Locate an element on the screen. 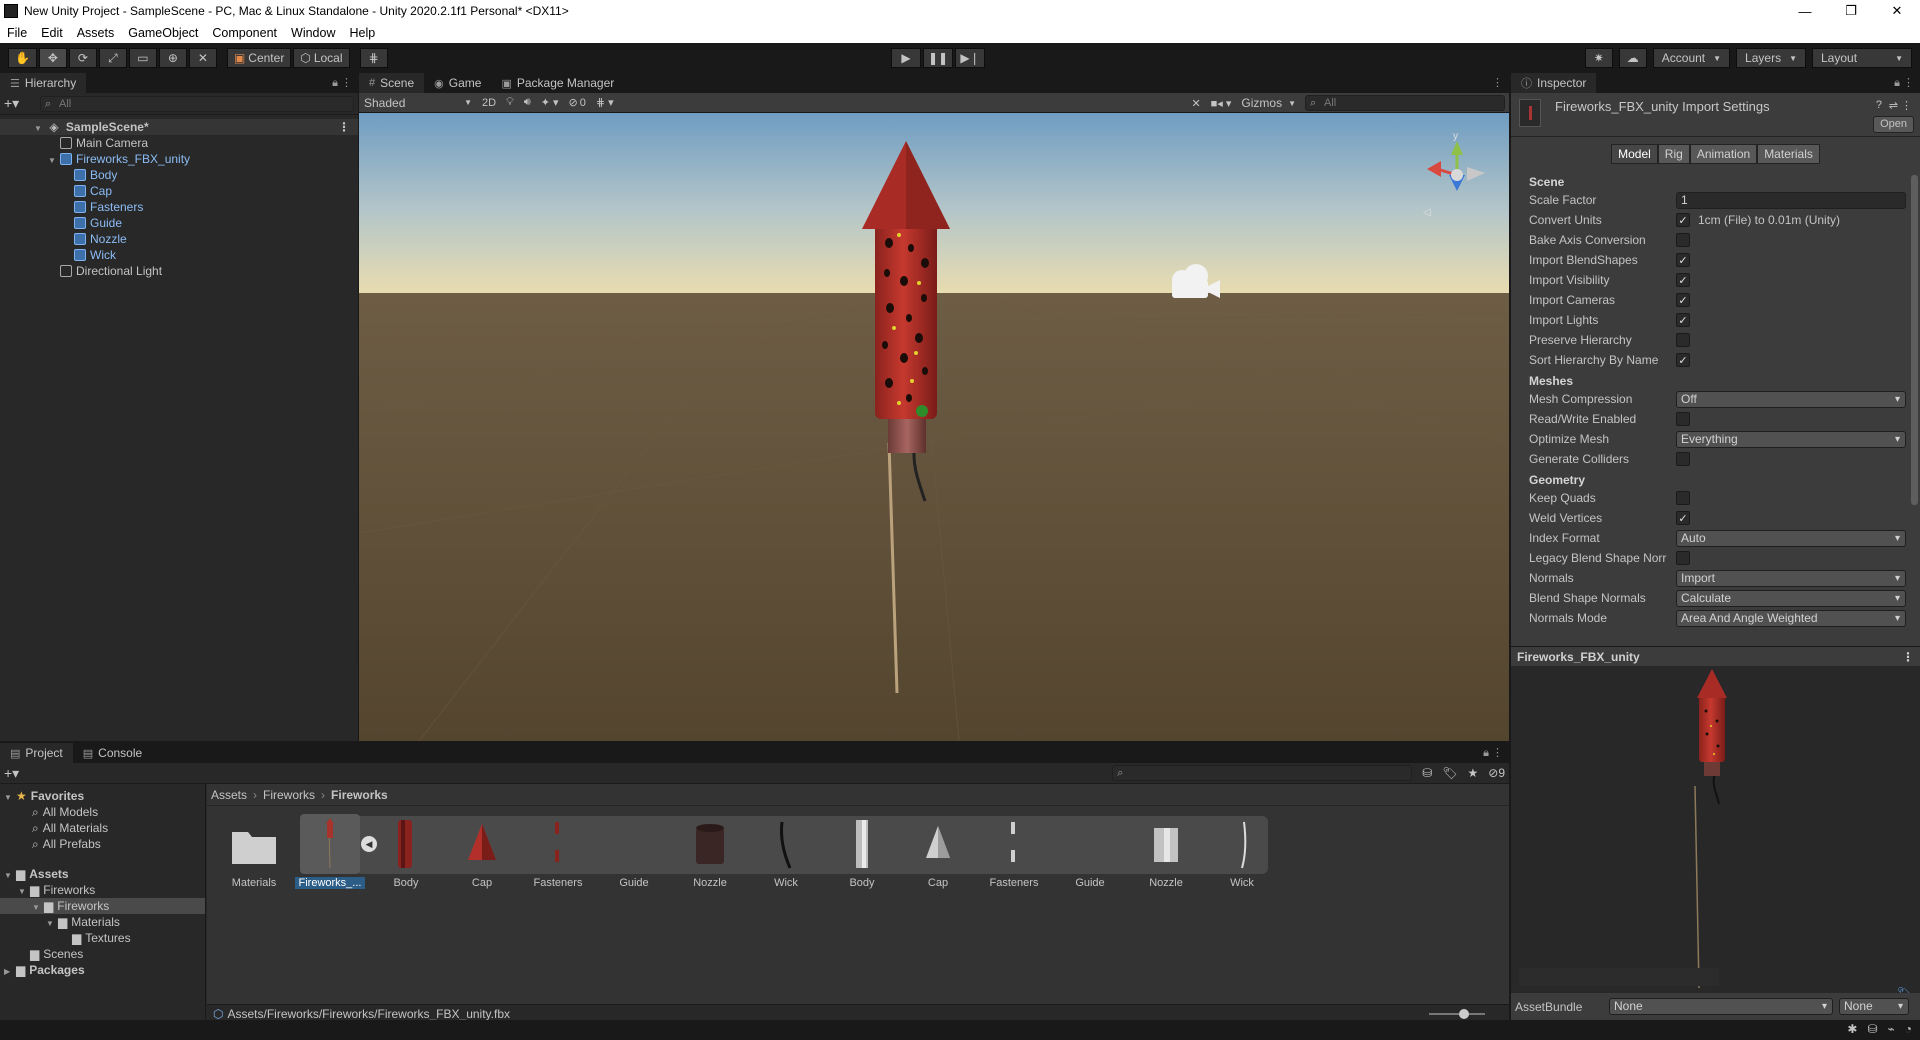  tab-animation: Animation is located at coordinates (1723, 154).